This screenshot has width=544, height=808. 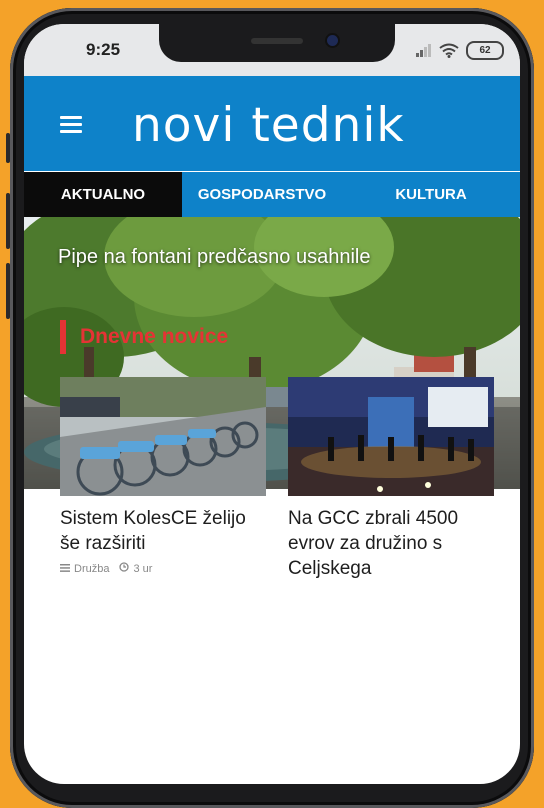 I want to click on hamburger-menu-icon, so click(x=71, y=124).